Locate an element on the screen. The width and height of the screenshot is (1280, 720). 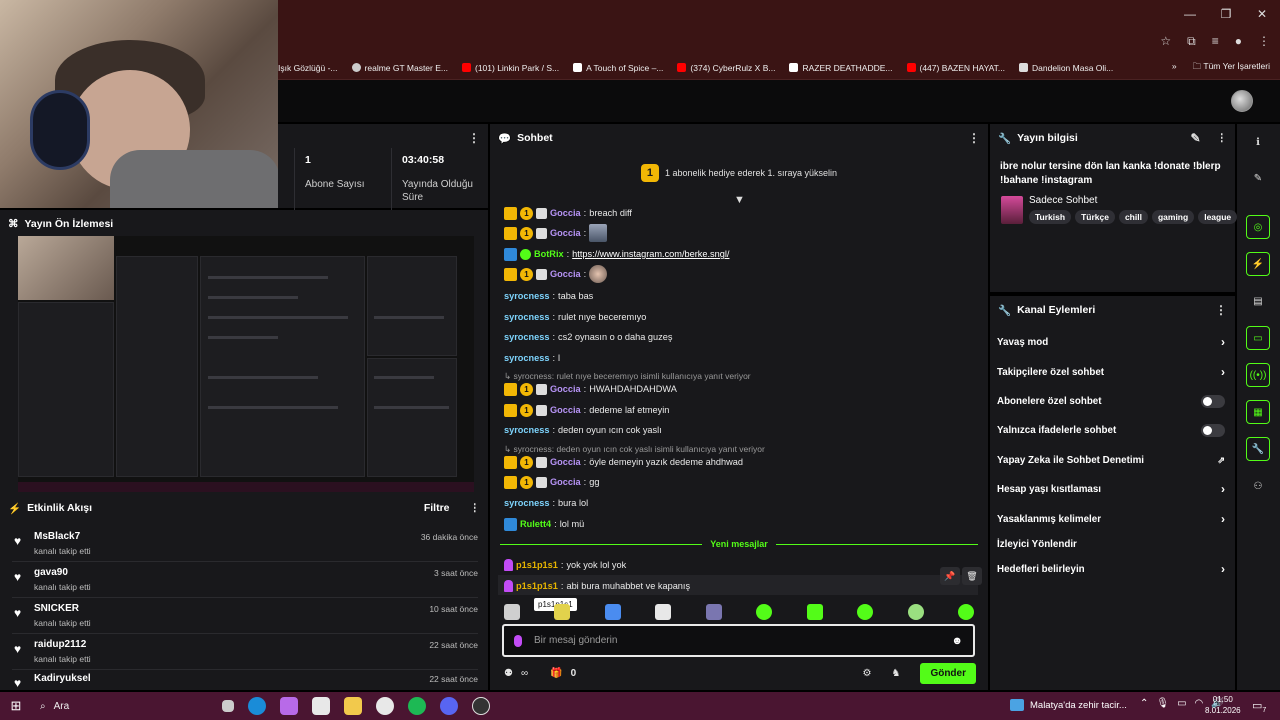
pin-icon: 📌 is located at coordinates (950, 576).